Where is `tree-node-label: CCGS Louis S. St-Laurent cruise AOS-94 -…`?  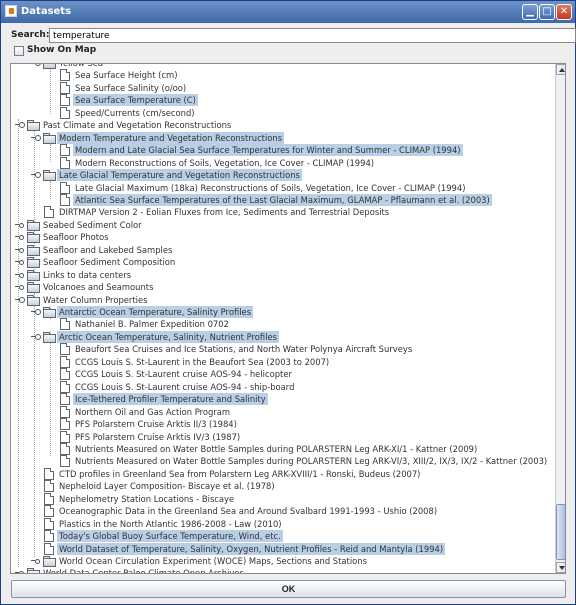
tree-node-label: CCGS Louis S. St-Laurent cruise AOS-94 -… is located at coordinates (185, 386).